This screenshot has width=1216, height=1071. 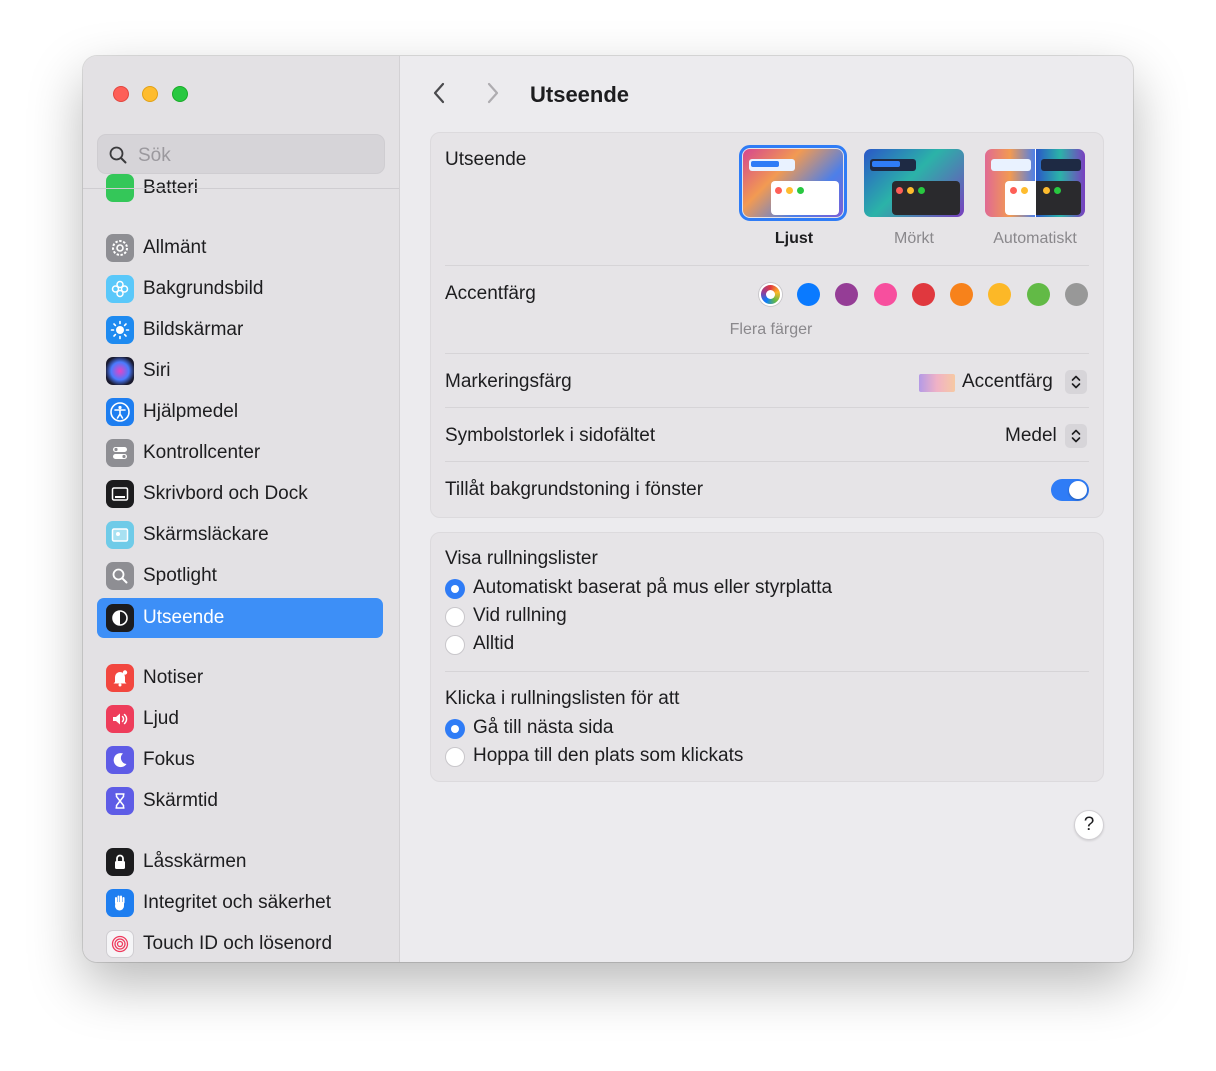 I want to click on sidebar-icon-size-stepper, so click(x=1076, y=436).